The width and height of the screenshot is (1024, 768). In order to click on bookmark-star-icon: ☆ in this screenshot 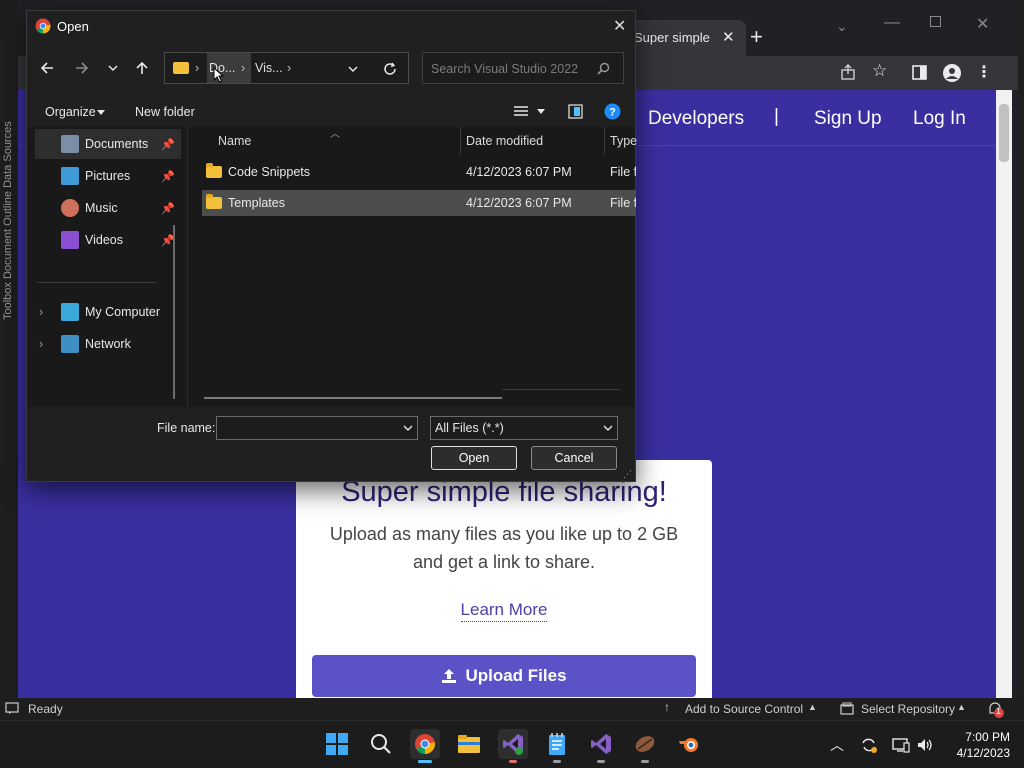, I will do `click(879, 71)`.